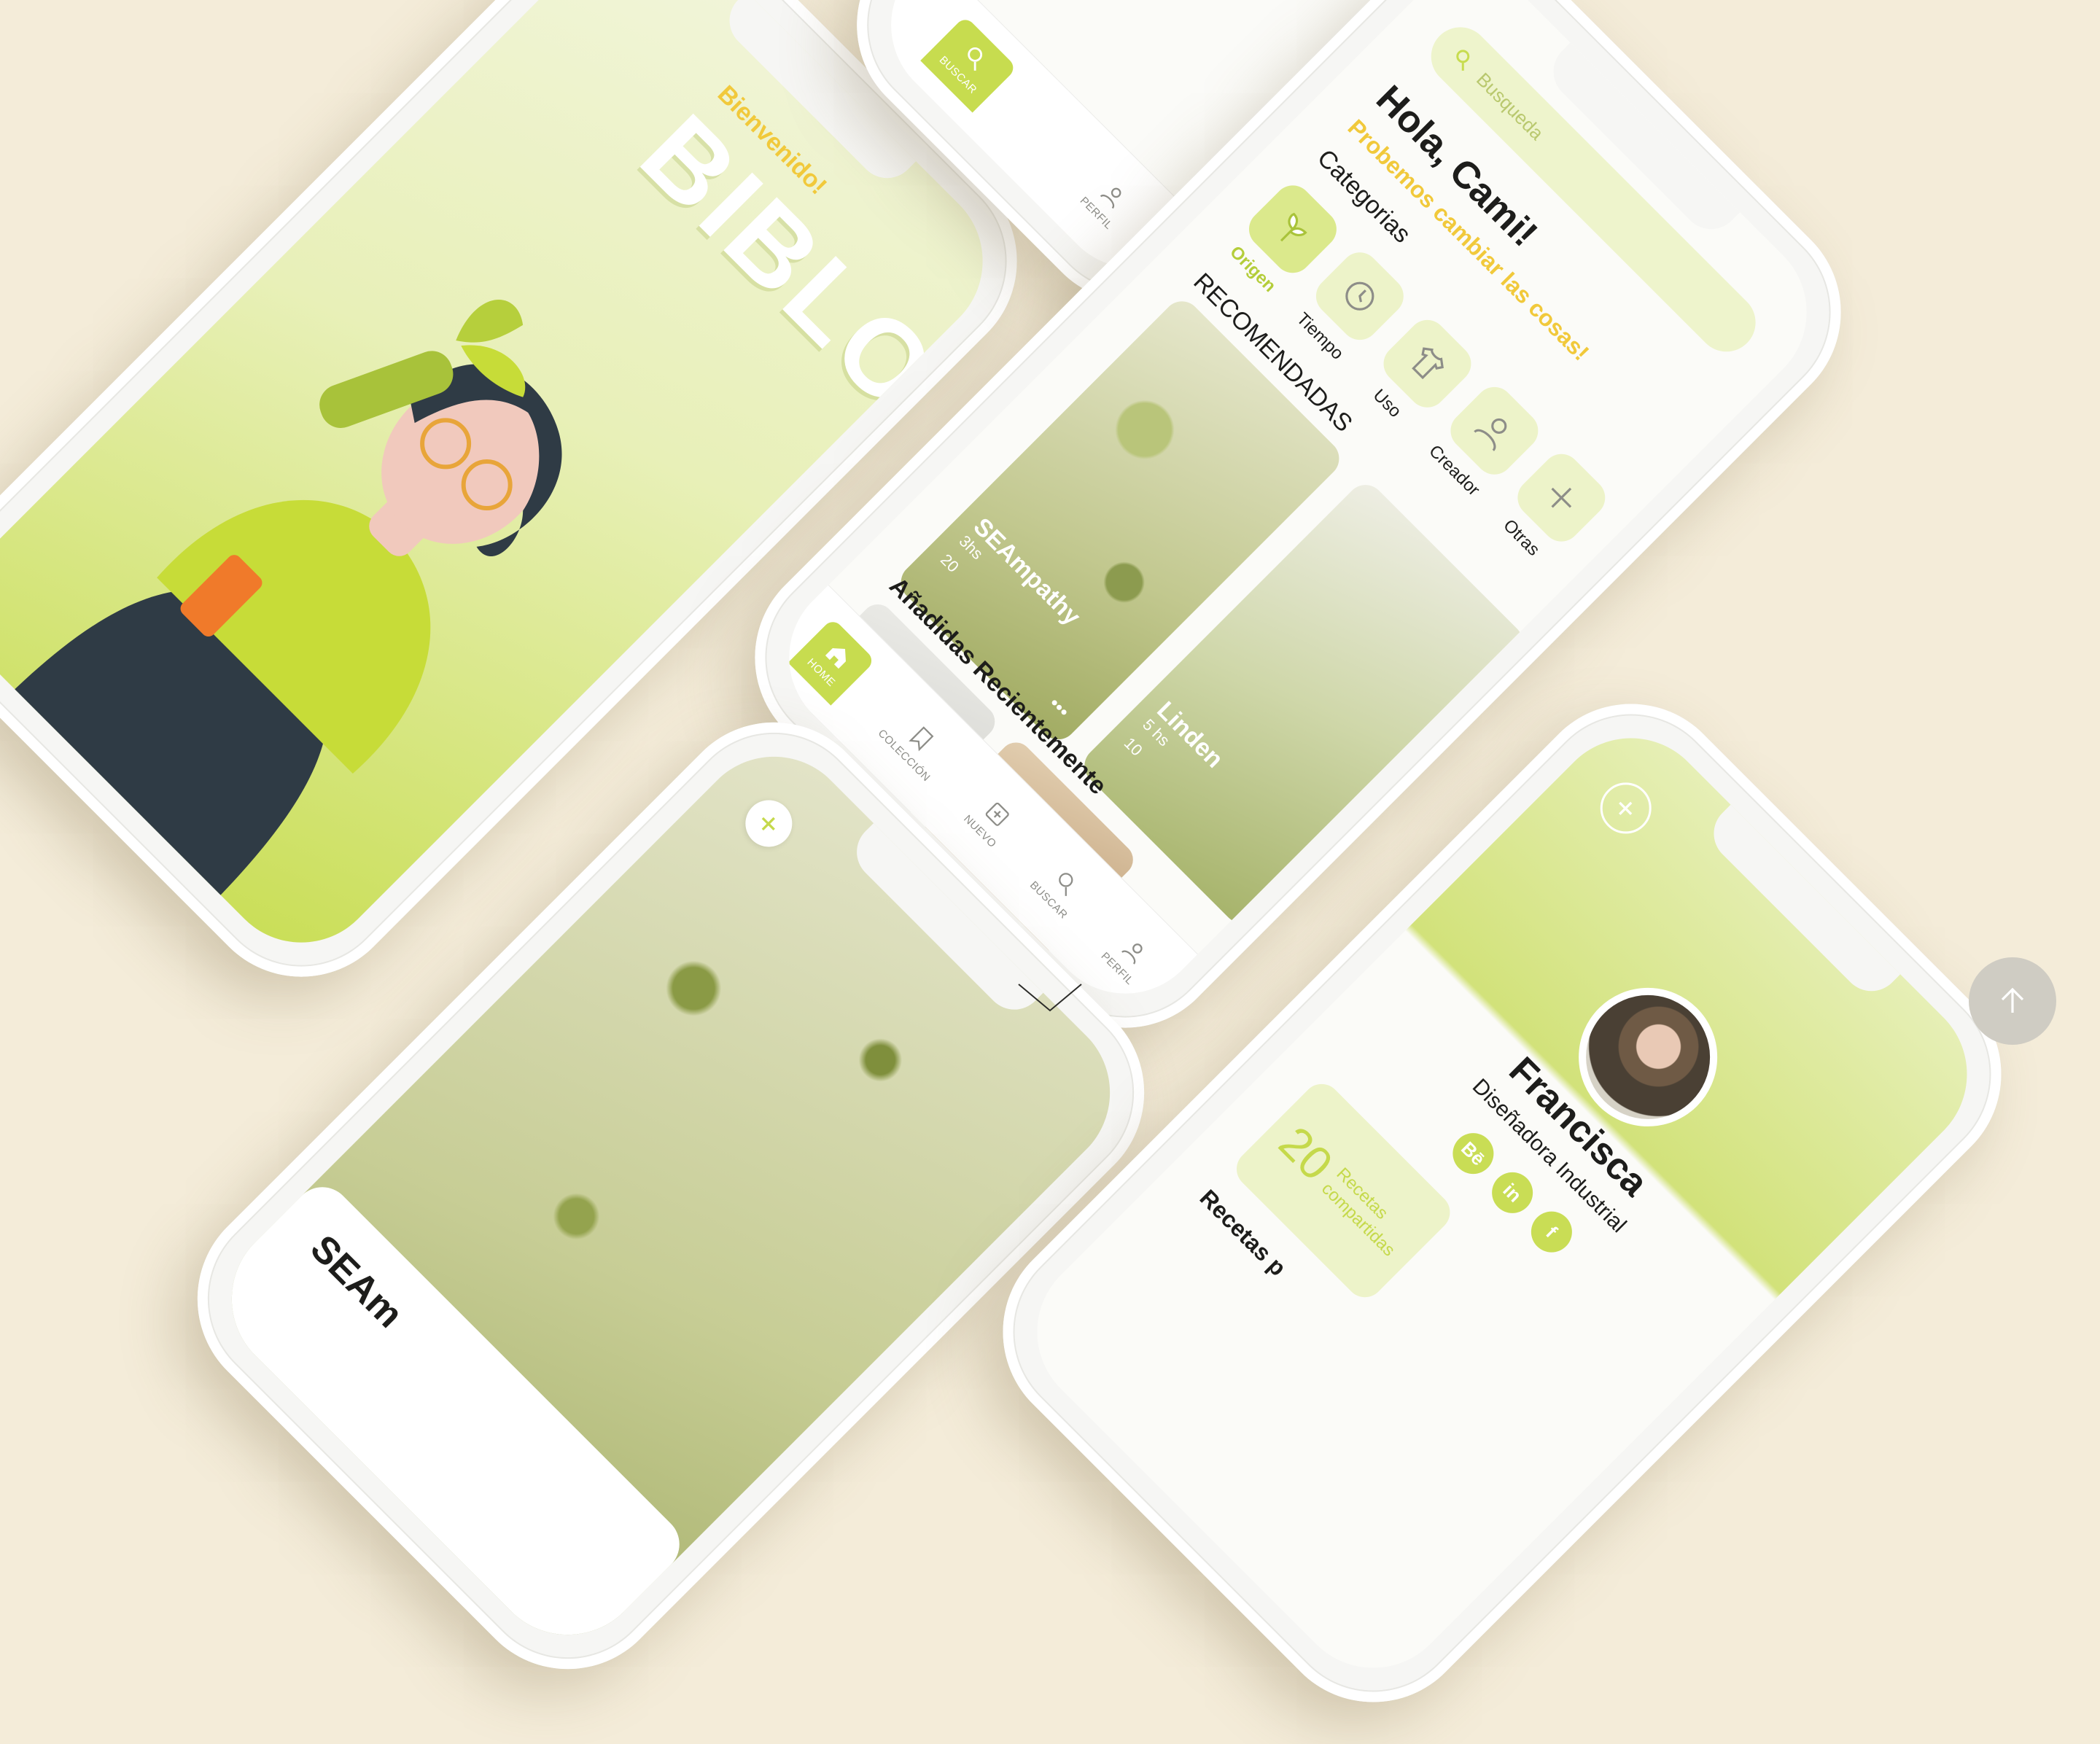 Image resolution: width=2100 pixels, height=1744 pixels. Describe the element at coordinates (1387, 403) in the screenshot. I see `category-label: Uso` at that location.